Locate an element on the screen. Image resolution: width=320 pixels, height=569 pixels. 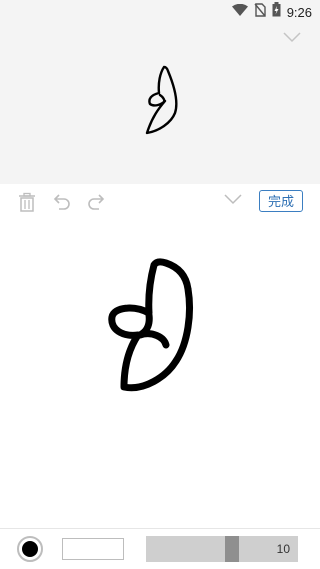
slider-thumb is located at coordinates (232, 549).